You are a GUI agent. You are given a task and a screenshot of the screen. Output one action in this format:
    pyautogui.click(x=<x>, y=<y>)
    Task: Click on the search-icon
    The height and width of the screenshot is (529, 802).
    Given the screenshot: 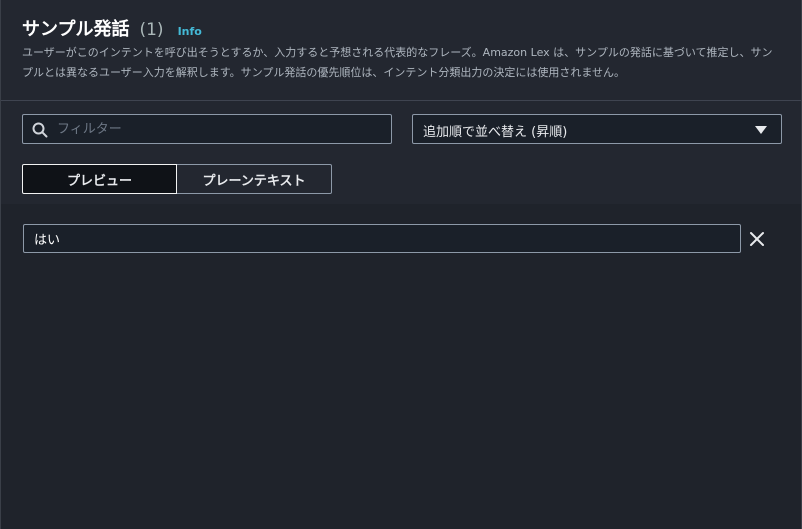 What is the action you would take?
    pyautogui.click(x=40, y=130)
    